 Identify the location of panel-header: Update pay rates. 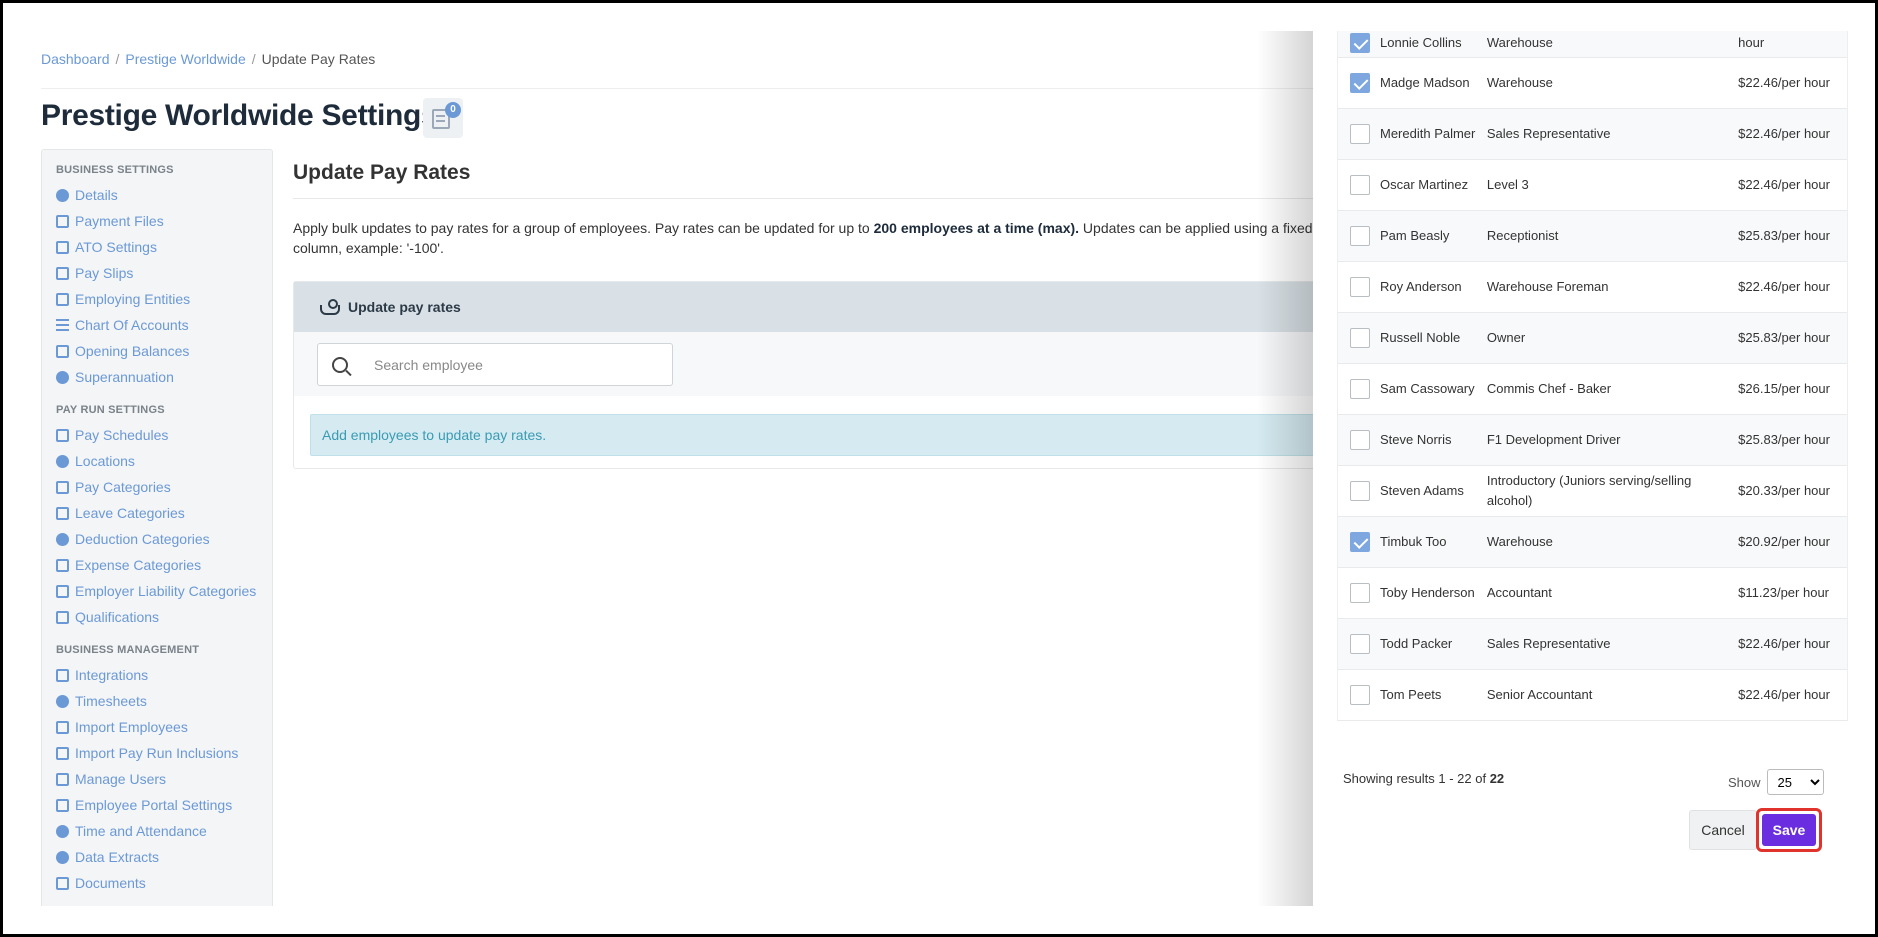
(823, 307).